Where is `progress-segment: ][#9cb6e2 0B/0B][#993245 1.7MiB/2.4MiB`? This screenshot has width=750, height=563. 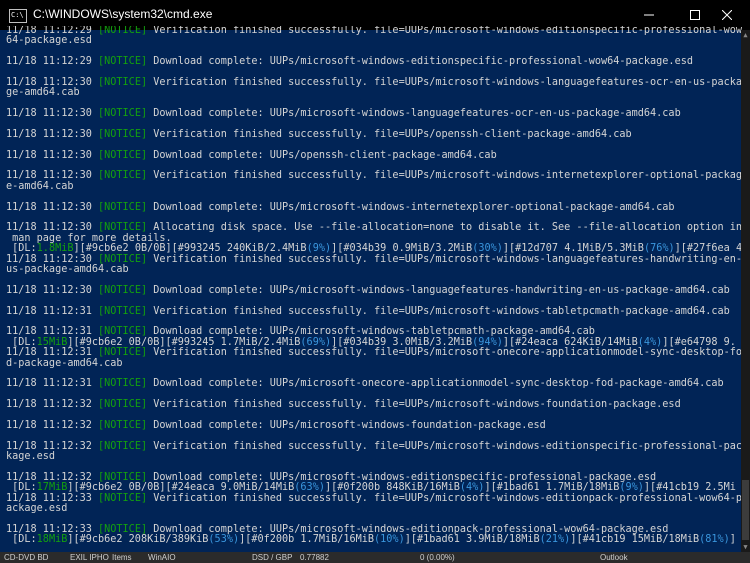
progress-segment: ][#9cb6e2 0B/0B][#993245 1.7MiB/2.4MiB is located at coordinates (184, 342).